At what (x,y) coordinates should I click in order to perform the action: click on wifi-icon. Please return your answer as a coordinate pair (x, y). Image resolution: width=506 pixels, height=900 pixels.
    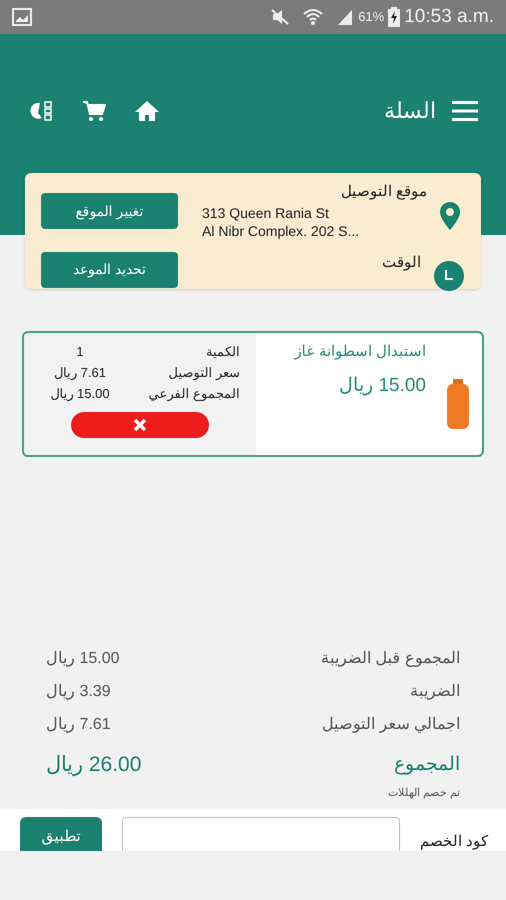
    Looking at the image, I should click on (313, 17).